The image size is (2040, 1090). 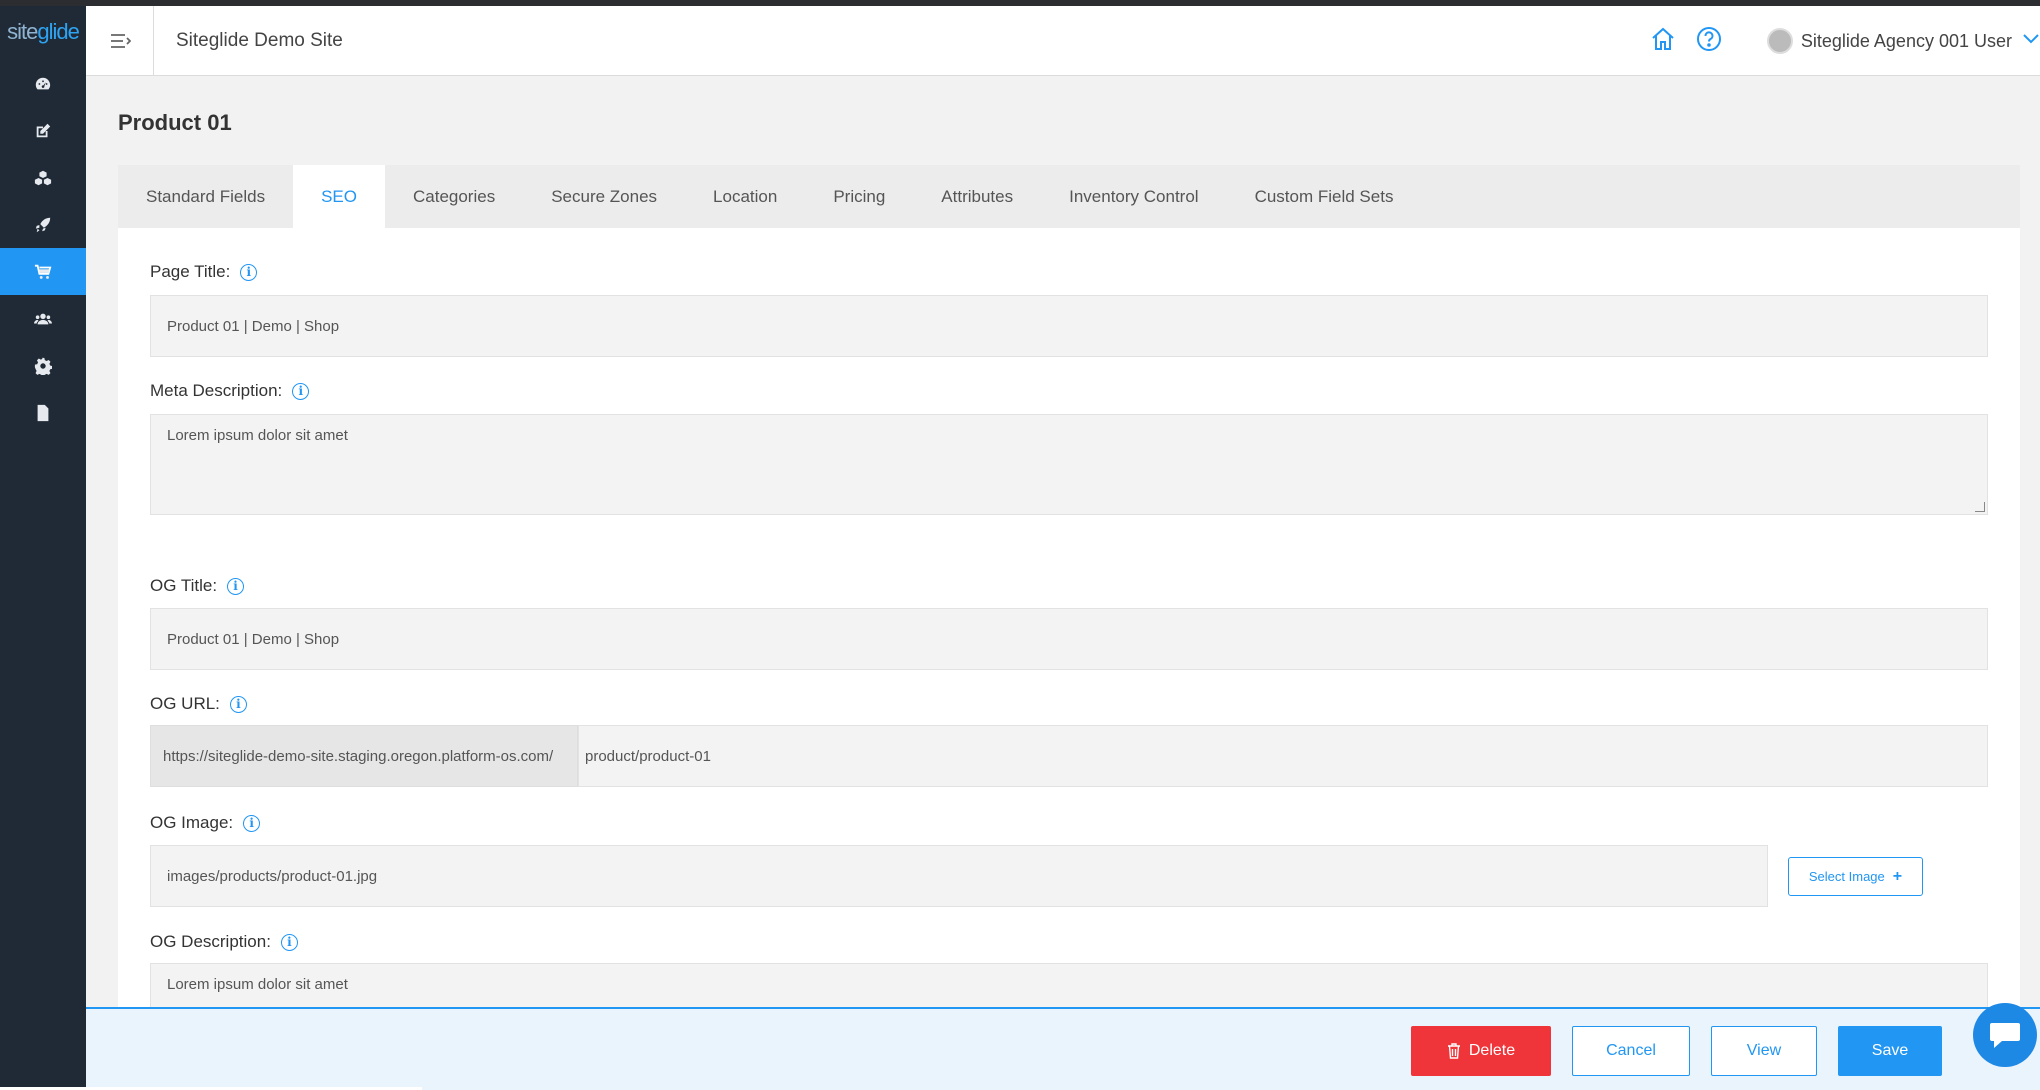 I want to click on gear-icon, so click(x=43, y=366).